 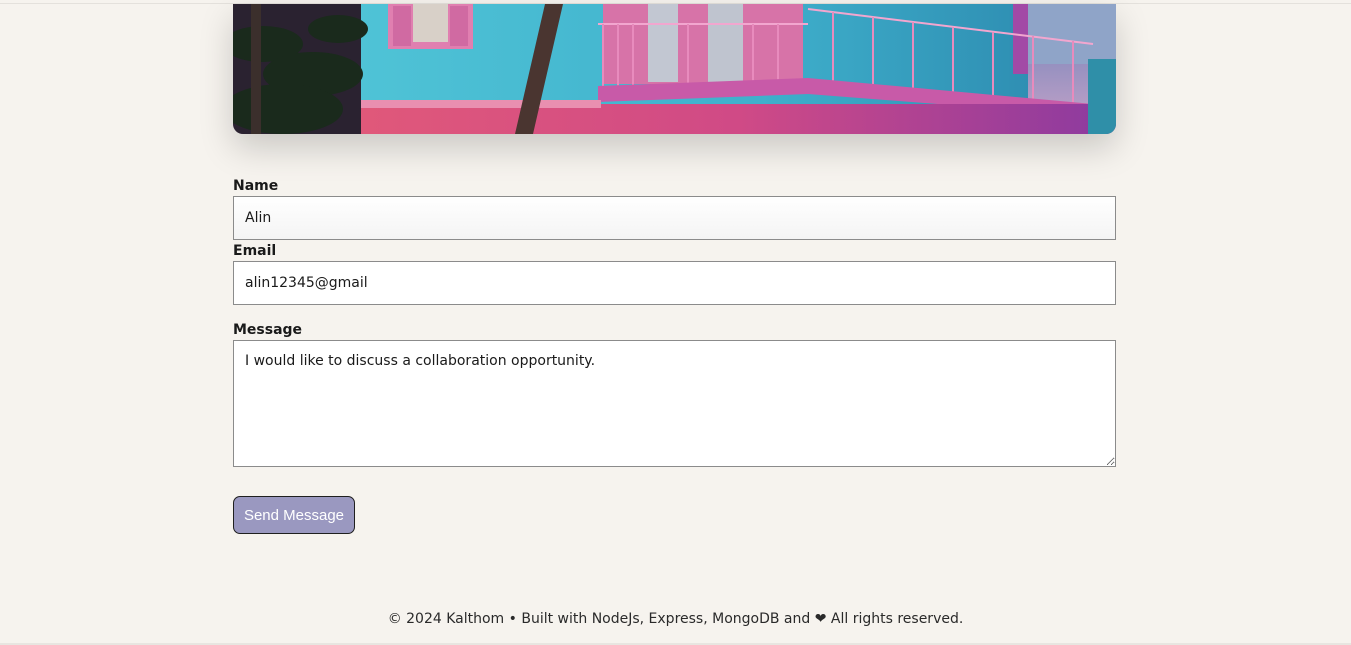 What do you see at coordinates (294, 515) in the screenshot?
I see `send-message-button: Send Message` at bounding box center [294, 515].